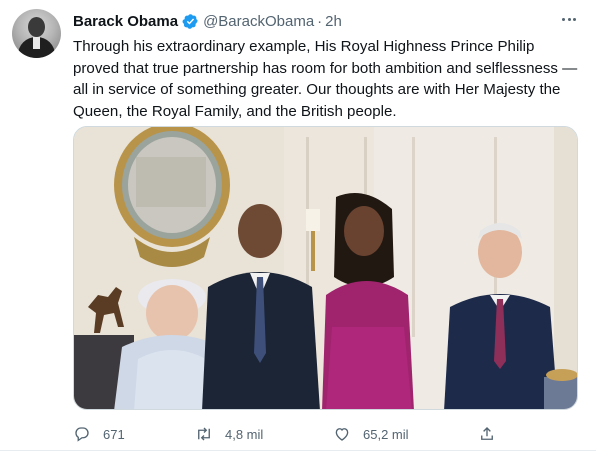 The image size is (596, 451). Describe the element at coordinates (36, 27) in the screenshot. I see `avatar-head` at that location.